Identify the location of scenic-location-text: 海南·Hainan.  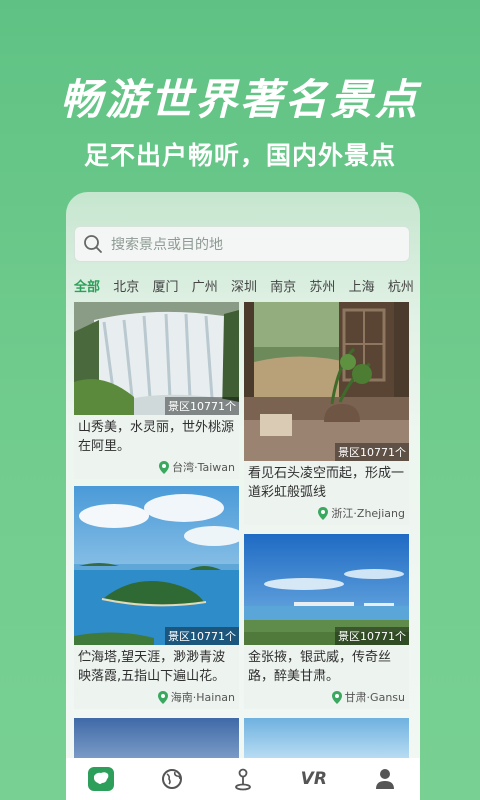
(202, 697).